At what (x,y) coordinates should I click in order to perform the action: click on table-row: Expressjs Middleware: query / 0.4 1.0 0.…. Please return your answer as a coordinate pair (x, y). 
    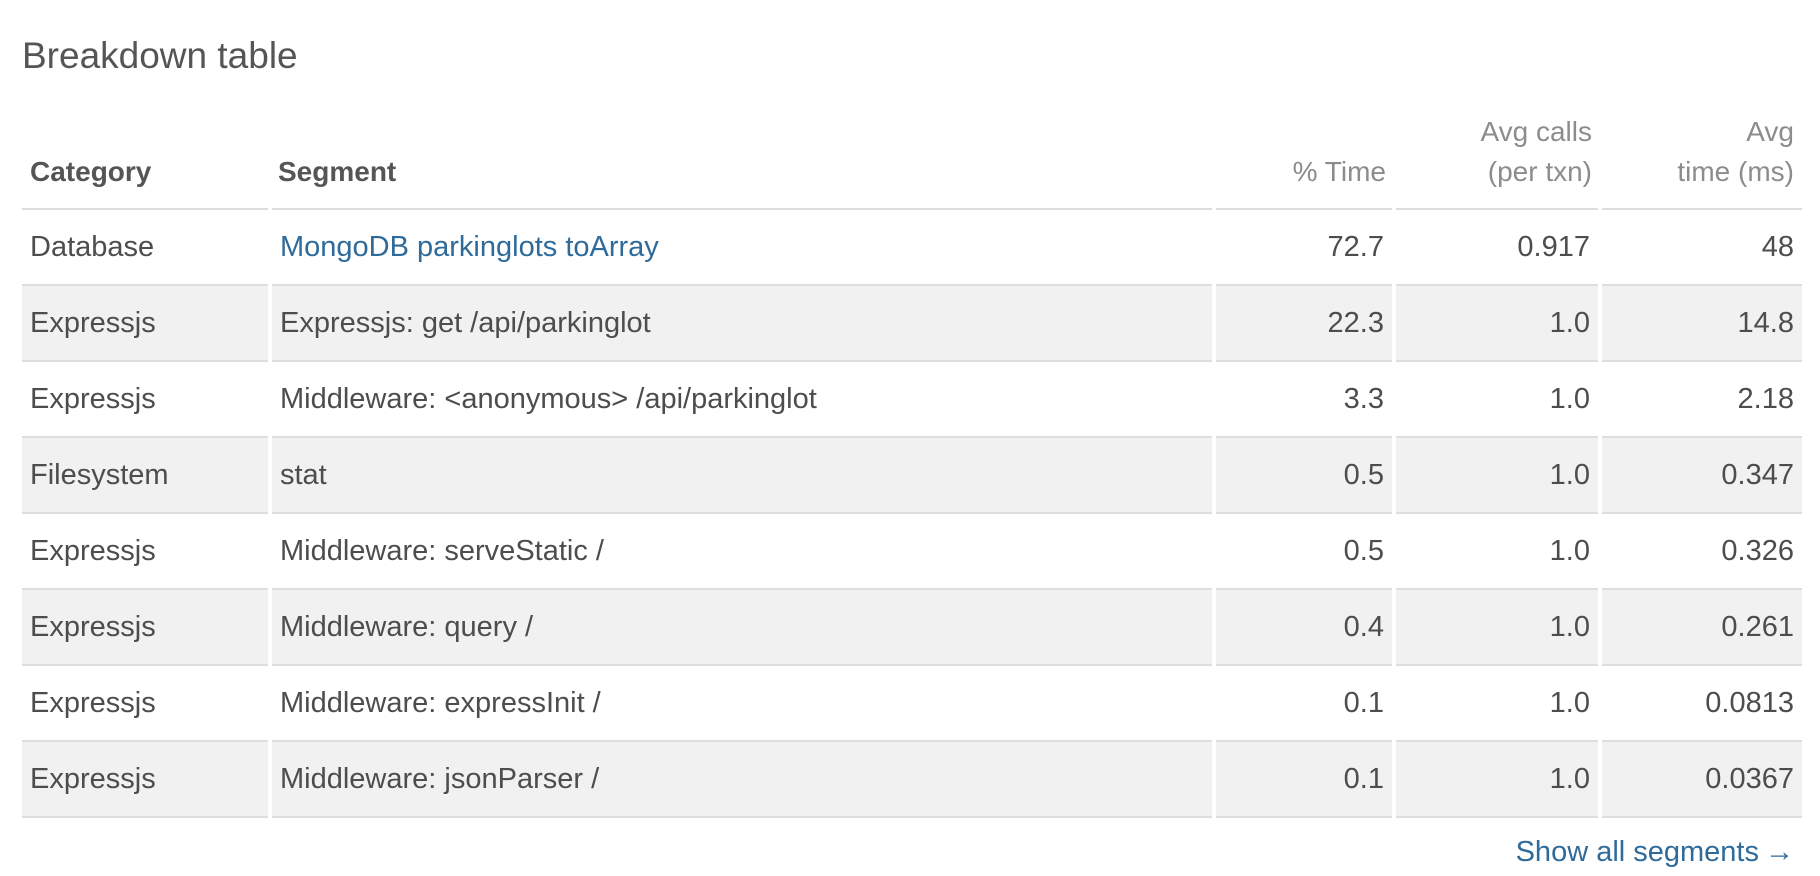
    Looking at the image, I should click on (912, 627).